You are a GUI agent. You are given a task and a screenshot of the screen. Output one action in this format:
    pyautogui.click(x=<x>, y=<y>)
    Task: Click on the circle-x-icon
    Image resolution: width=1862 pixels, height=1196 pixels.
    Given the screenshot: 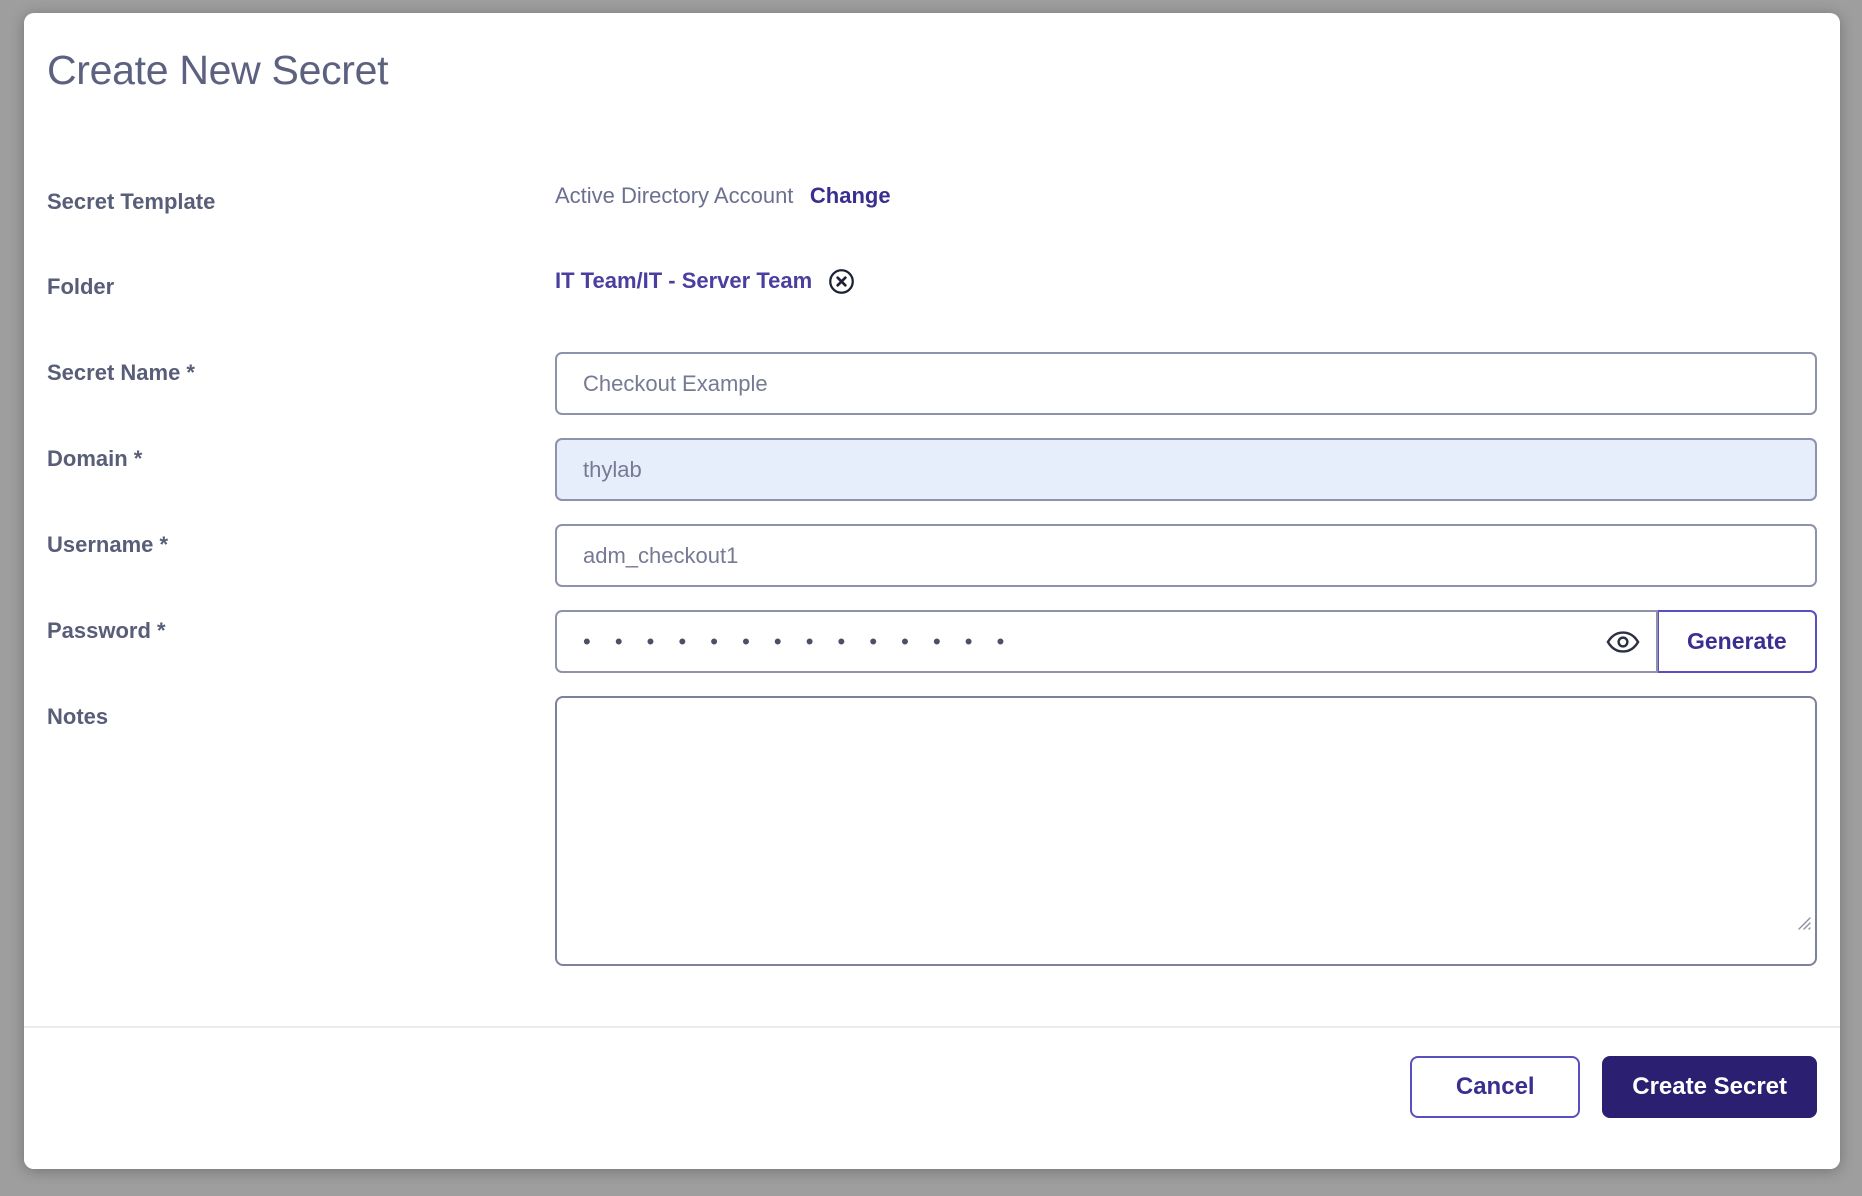 What is the action you would take?
    pyautogui.click(x=841, y=281)
    